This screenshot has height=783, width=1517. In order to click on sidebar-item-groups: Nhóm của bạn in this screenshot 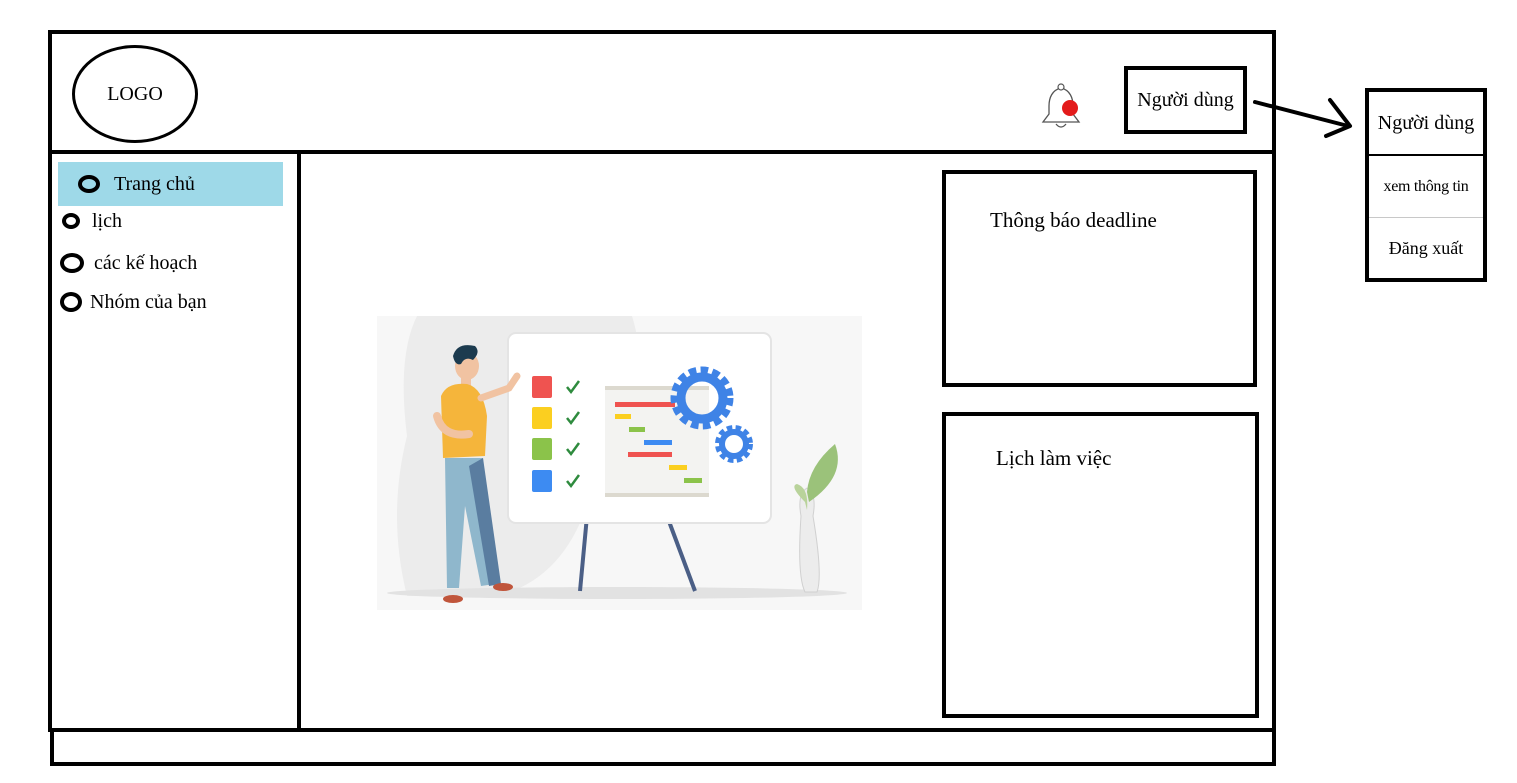, I will do `click(133, 302)`.